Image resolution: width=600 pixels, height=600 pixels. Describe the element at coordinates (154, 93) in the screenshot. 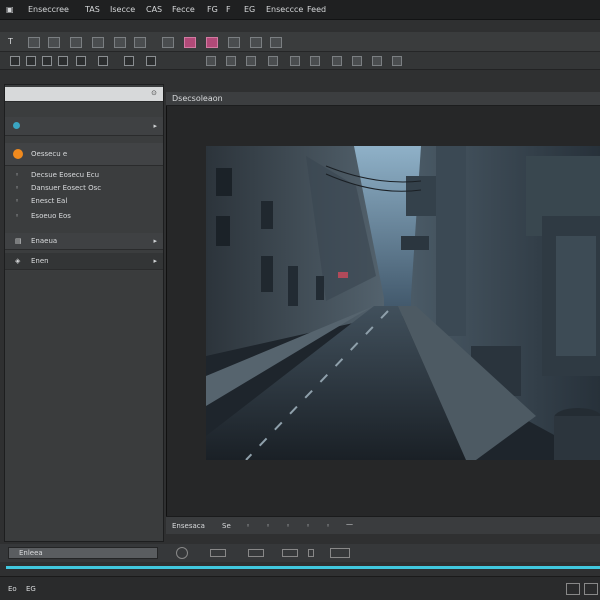

I see `search-icon: ⊙` at that location.